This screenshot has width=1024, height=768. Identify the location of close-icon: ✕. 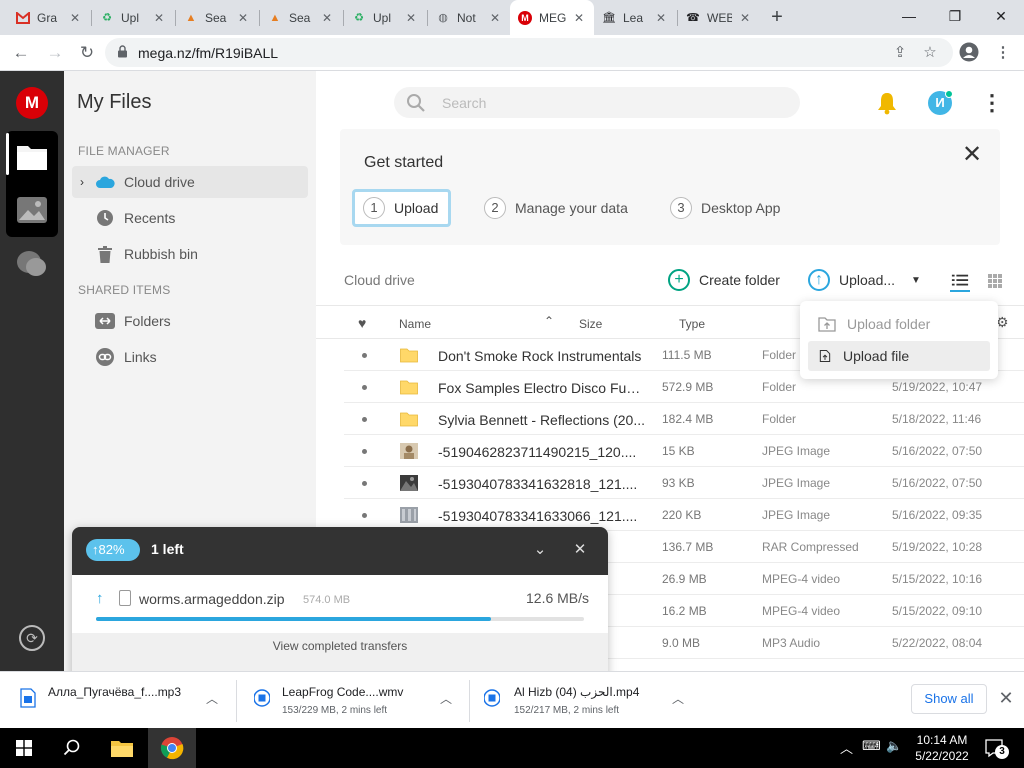
(972, 155).